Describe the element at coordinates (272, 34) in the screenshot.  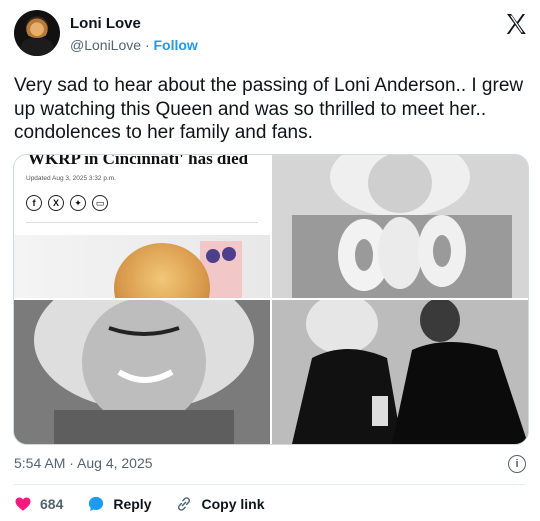
I see `tweet-header: Loni Love @LoniLove · Follow` at that location.